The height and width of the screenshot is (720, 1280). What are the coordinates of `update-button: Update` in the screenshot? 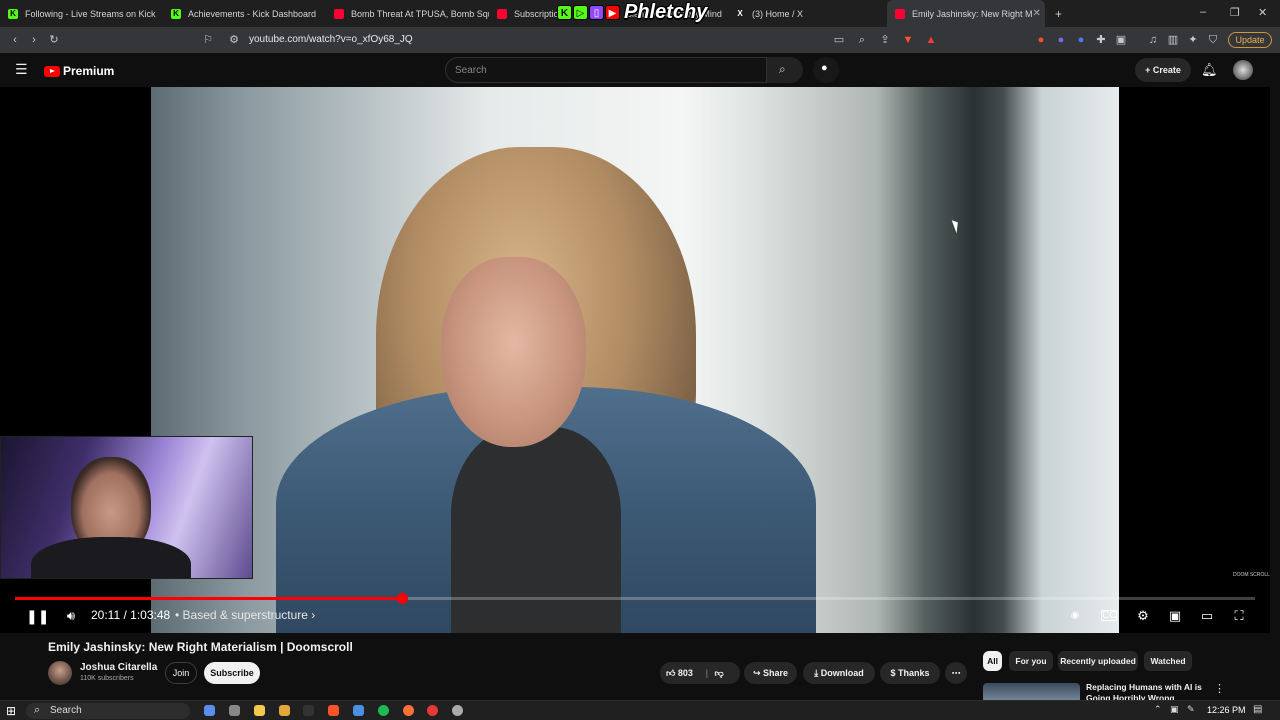 It's located at (1250, 40).